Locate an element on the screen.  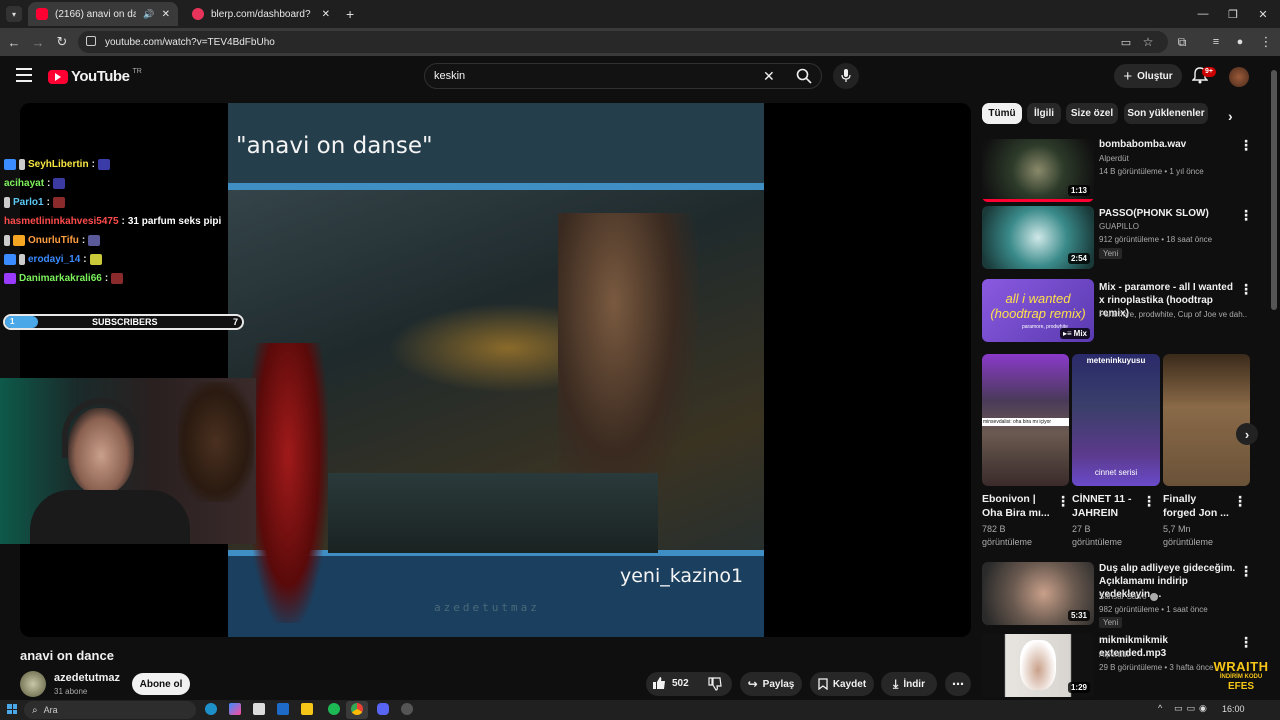
minimize-button: — is located at coordinates (1203, 14).